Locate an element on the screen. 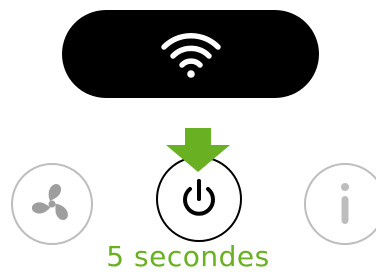 This screenshot has height=276, width=376. fan-button is located at coordinates (52, 204).